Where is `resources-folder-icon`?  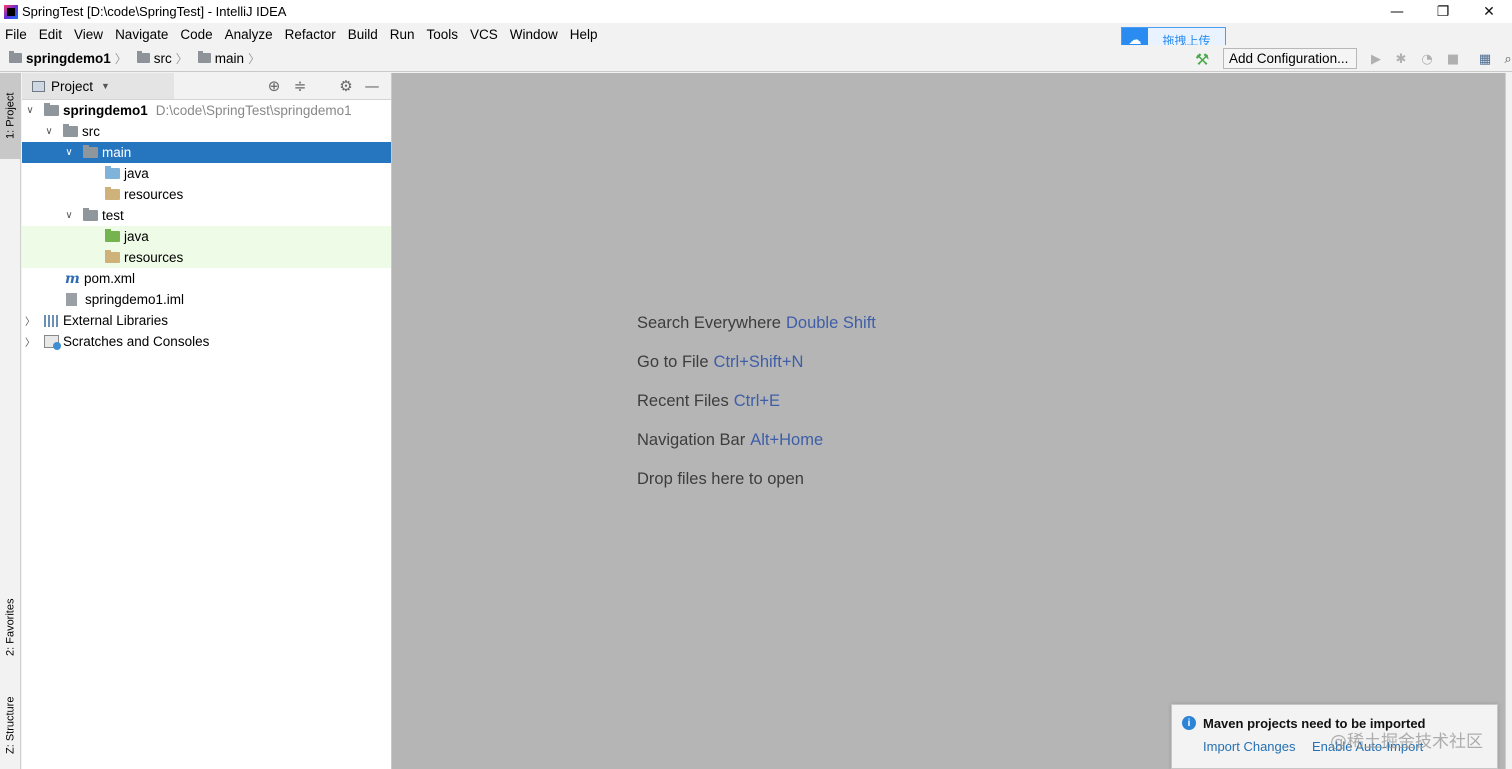 resources-folder-icon is located at coordinates (112, 193).